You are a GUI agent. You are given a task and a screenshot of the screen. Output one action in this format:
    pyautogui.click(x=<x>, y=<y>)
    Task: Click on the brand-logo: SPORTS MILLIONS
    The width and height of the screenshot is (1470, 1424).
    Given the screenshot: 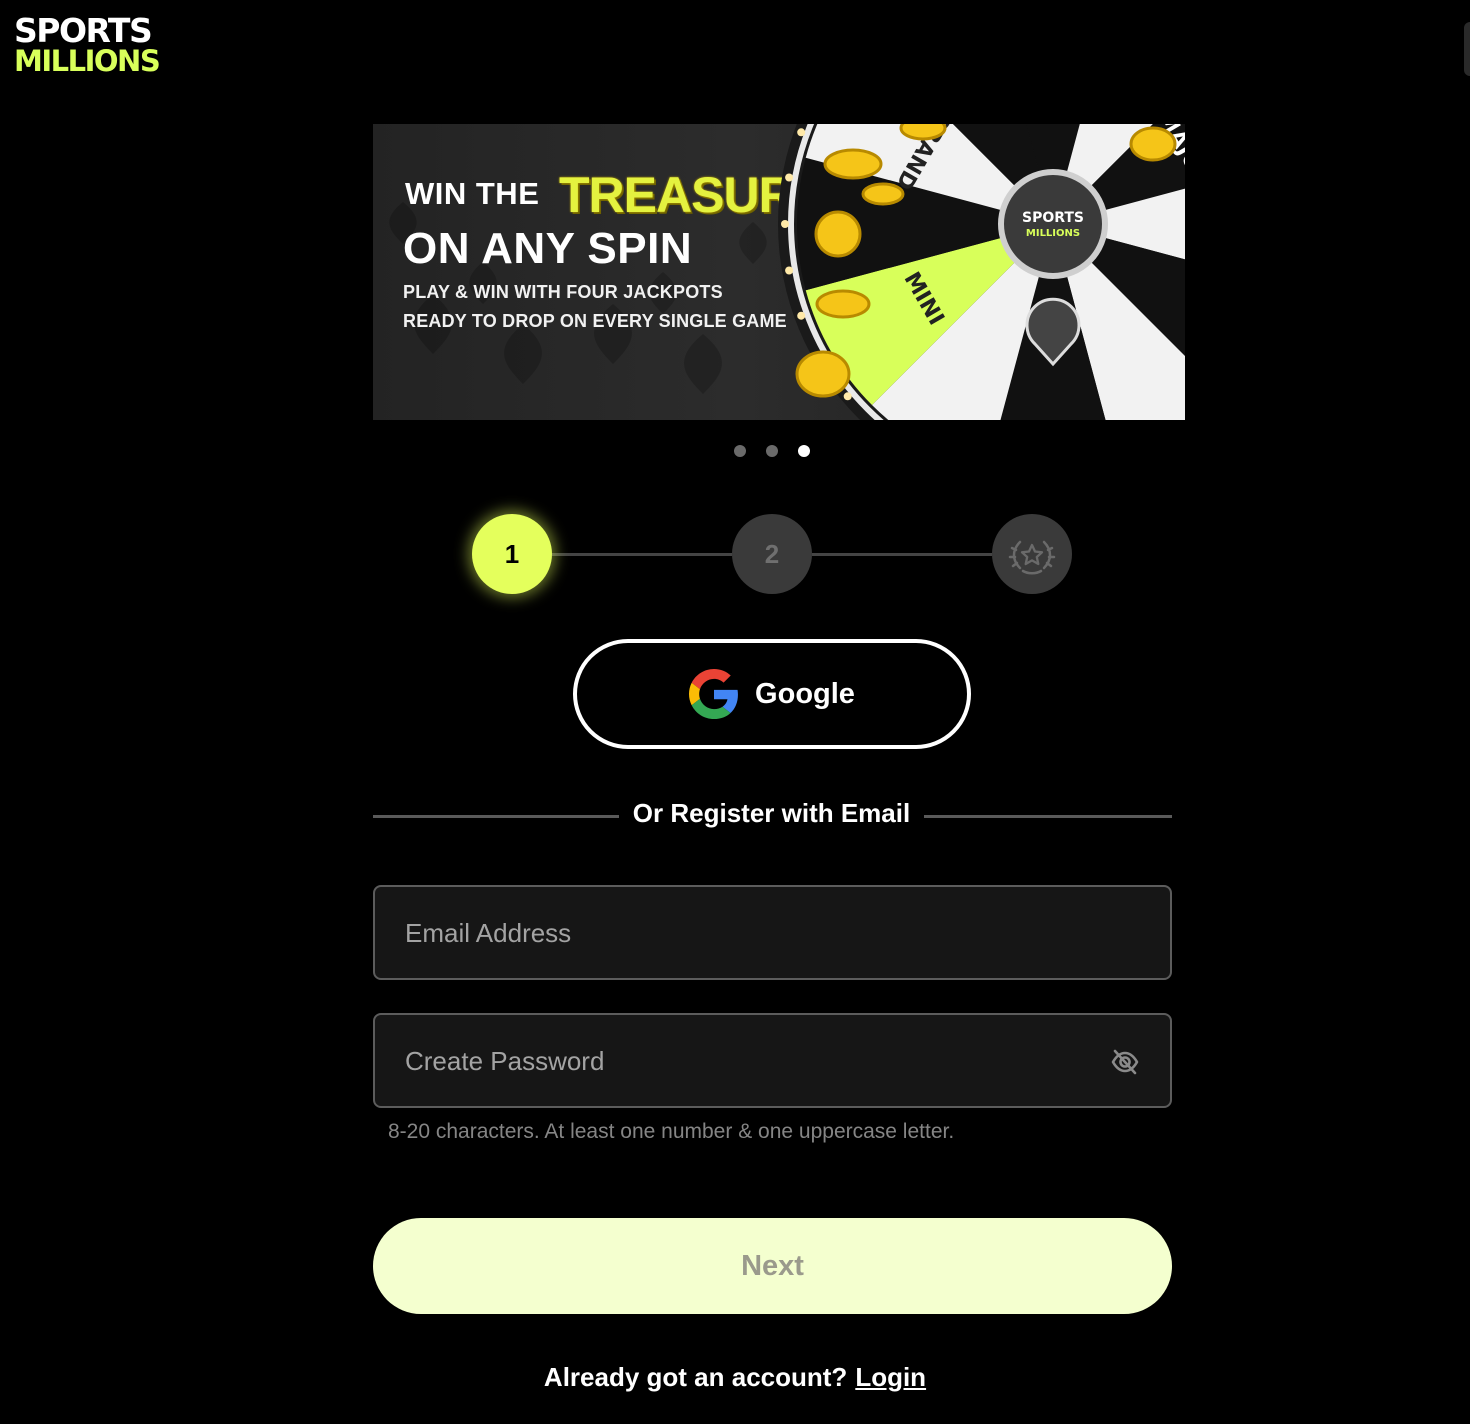 What is the action you would take?
    pyautogui.click(x=87, y=44)
    